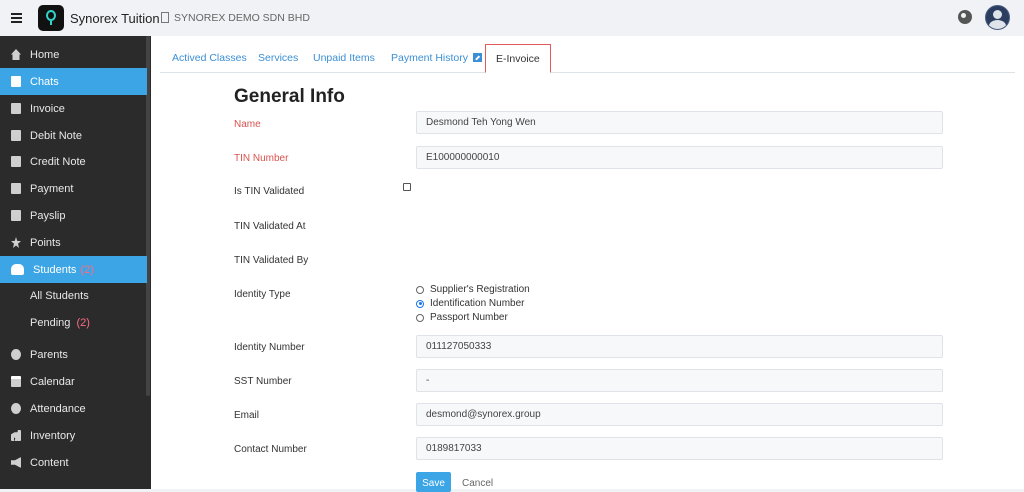  I want to click on sidebar-item-calendar: Calendar, so click(73, 381).